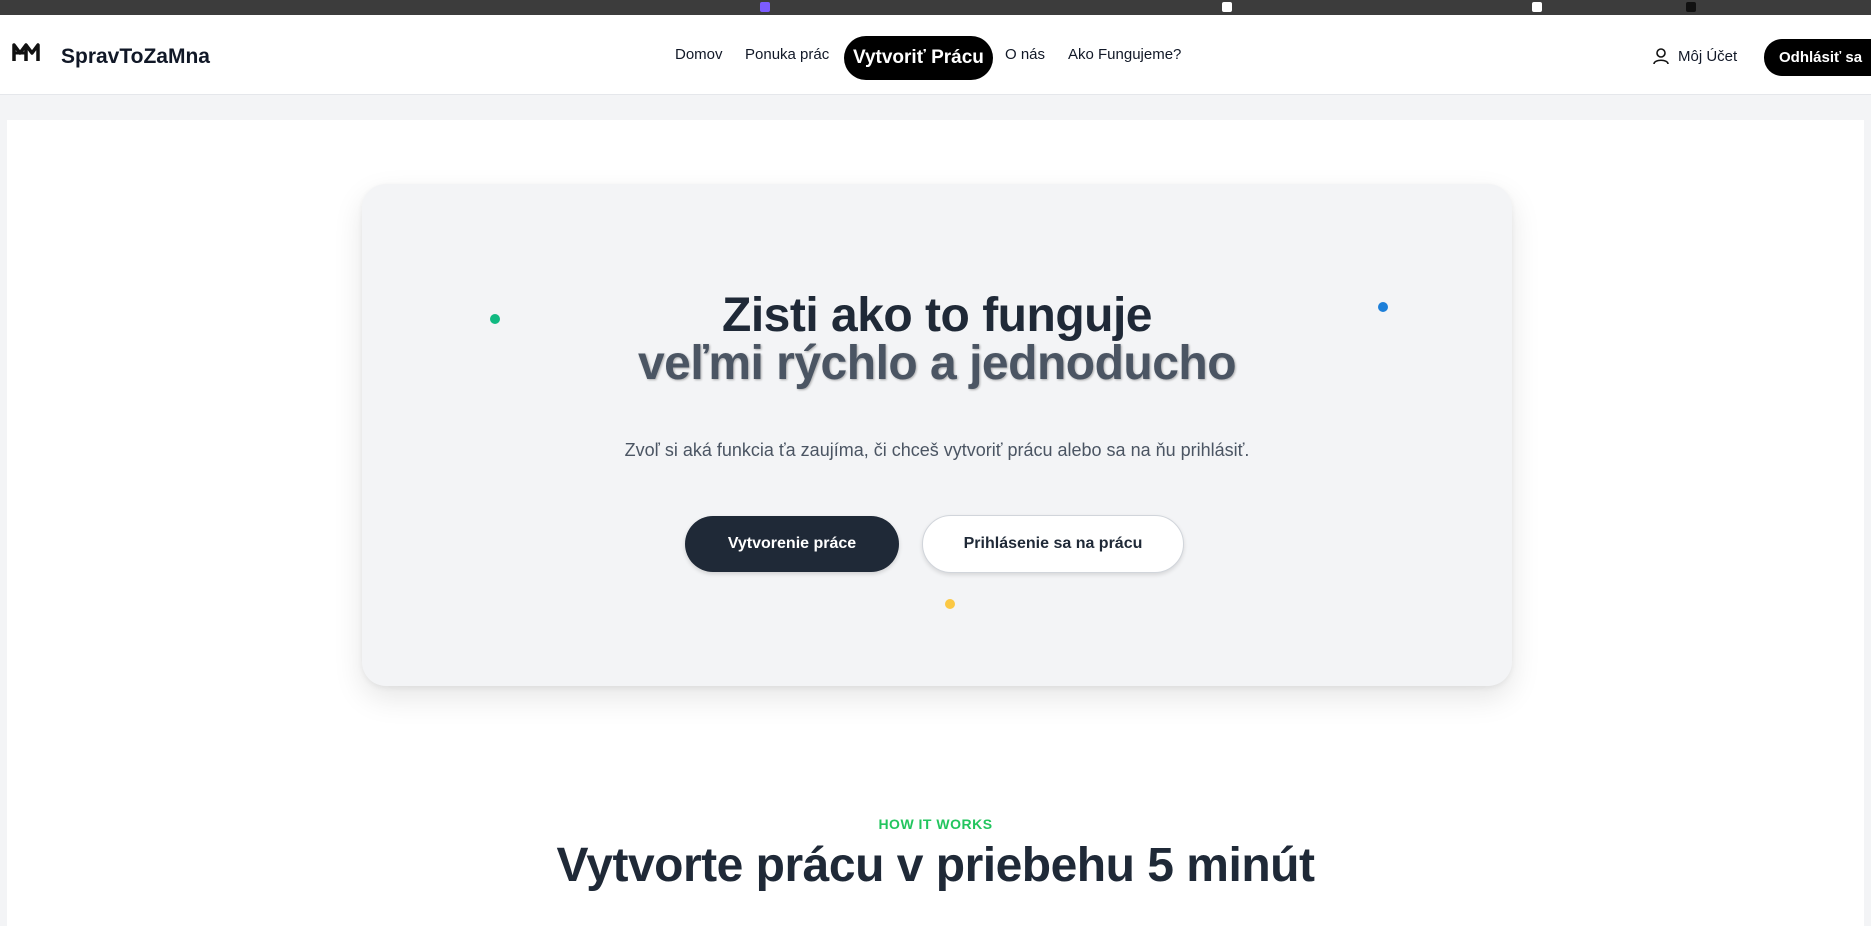 This screenshot has height=926, width=1871. Describe the element at coordinates (699, 54) in the screenshot. I see `nav-link-domov: Domov` at that location.